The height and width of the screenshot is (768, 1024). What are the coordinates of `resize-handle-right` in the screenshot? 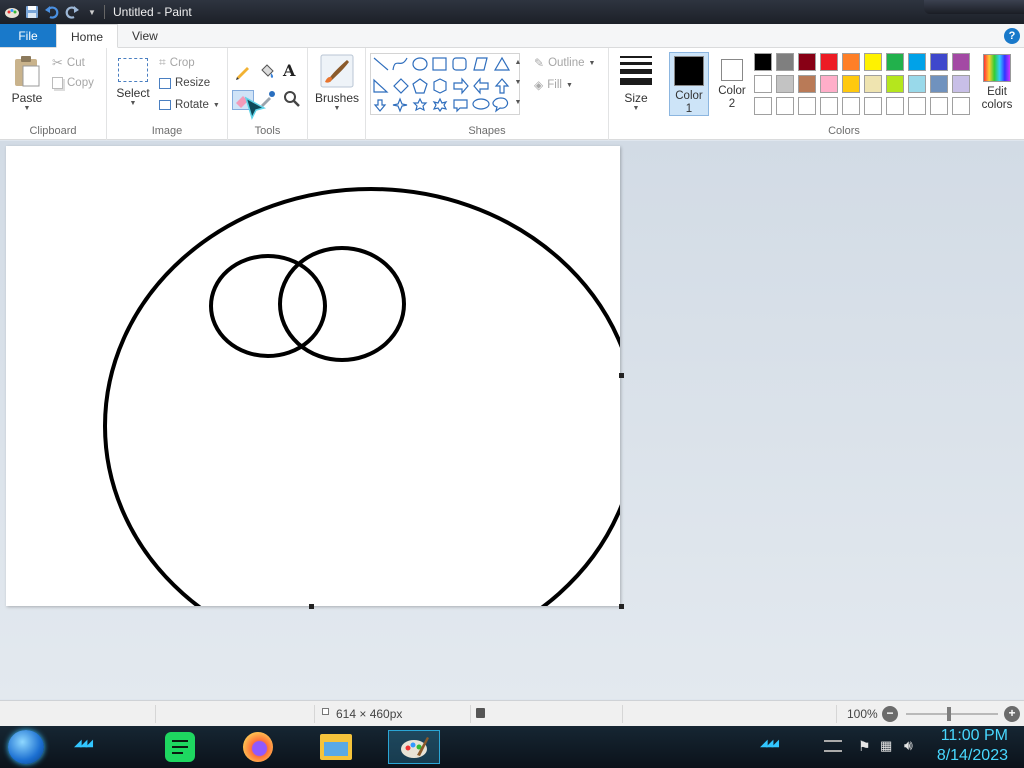 It's located at (621, 375).